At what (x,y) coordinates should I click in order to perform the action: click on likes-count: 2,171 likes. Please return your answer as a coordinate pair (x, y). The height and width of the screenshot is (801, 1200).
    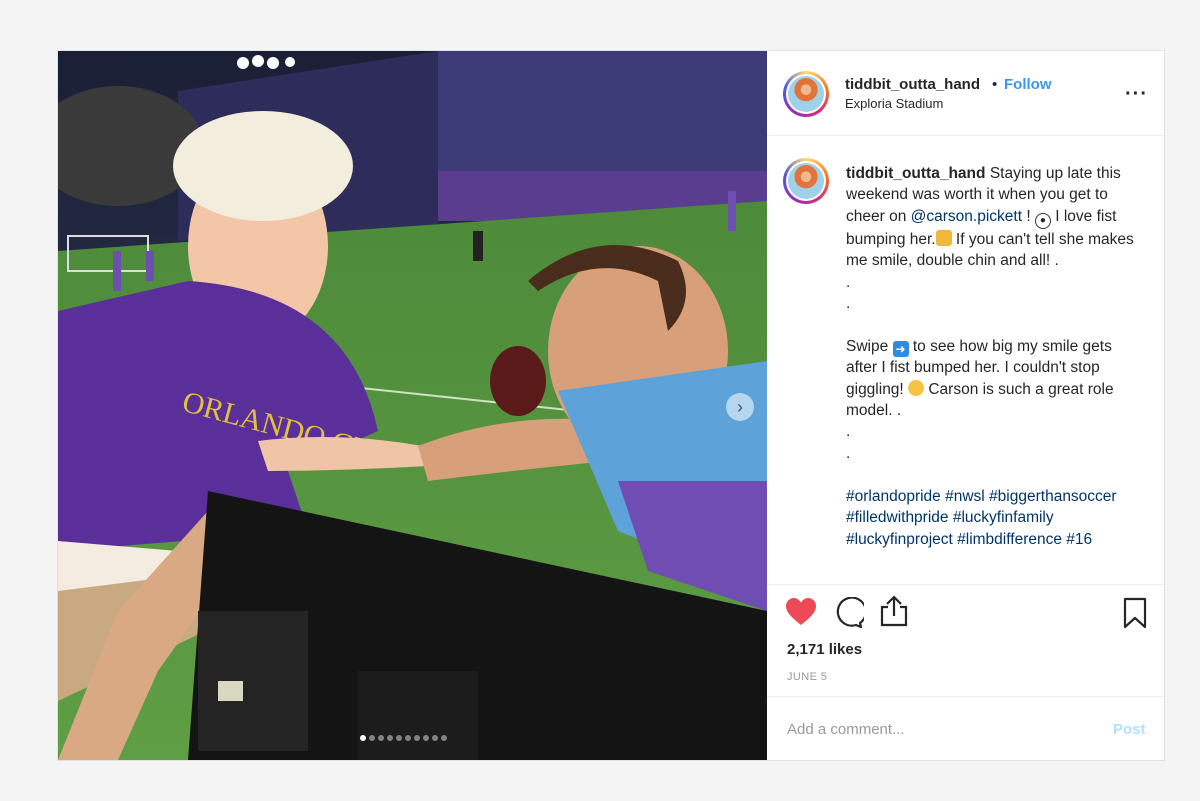
    Looking at the image, I should click on (824, 649).